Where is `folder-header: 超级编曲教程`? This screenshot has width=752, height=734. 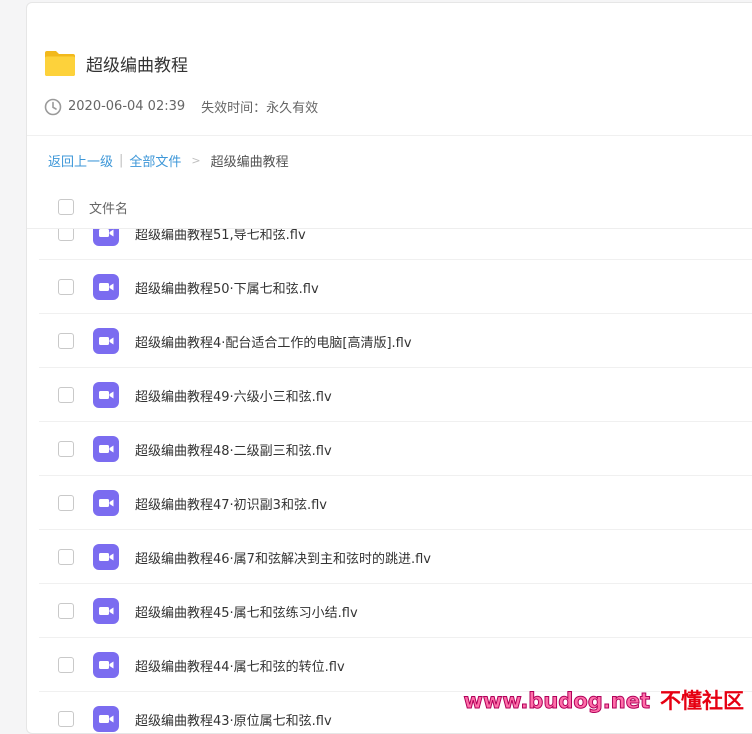
folder-header: 超级编曲教程 is located at coordinates (116, 63).